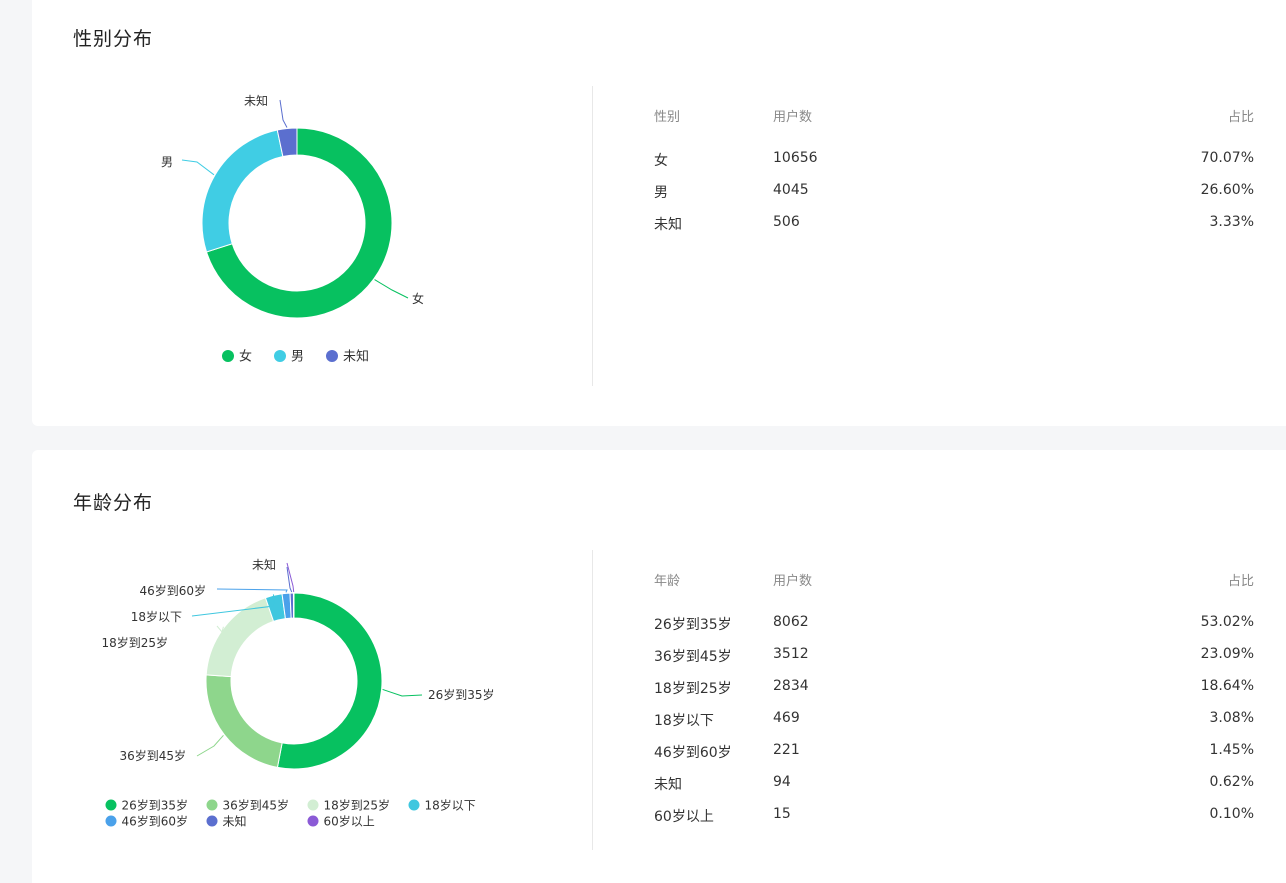 This screenshot has width=1286, height=883. Describe the element at coordinates (1227, 654) in the screenshot. I see `age-row-pct: 23.09%` at that location.